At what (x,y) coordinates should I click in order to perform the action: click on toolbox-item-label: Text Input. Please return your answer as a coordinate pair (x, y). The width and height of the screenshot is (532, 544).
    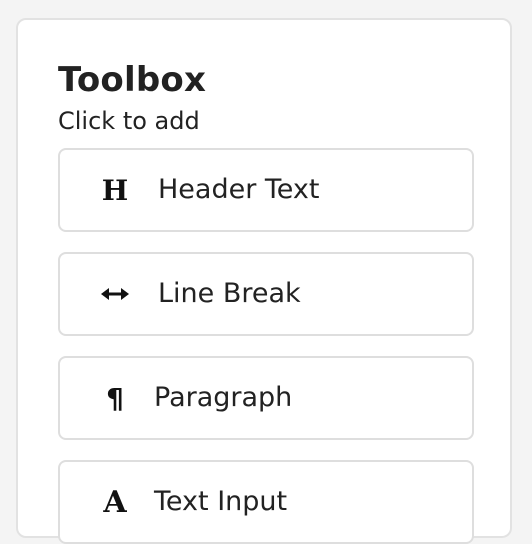
    Looking at the image, I should click on (221, 501).